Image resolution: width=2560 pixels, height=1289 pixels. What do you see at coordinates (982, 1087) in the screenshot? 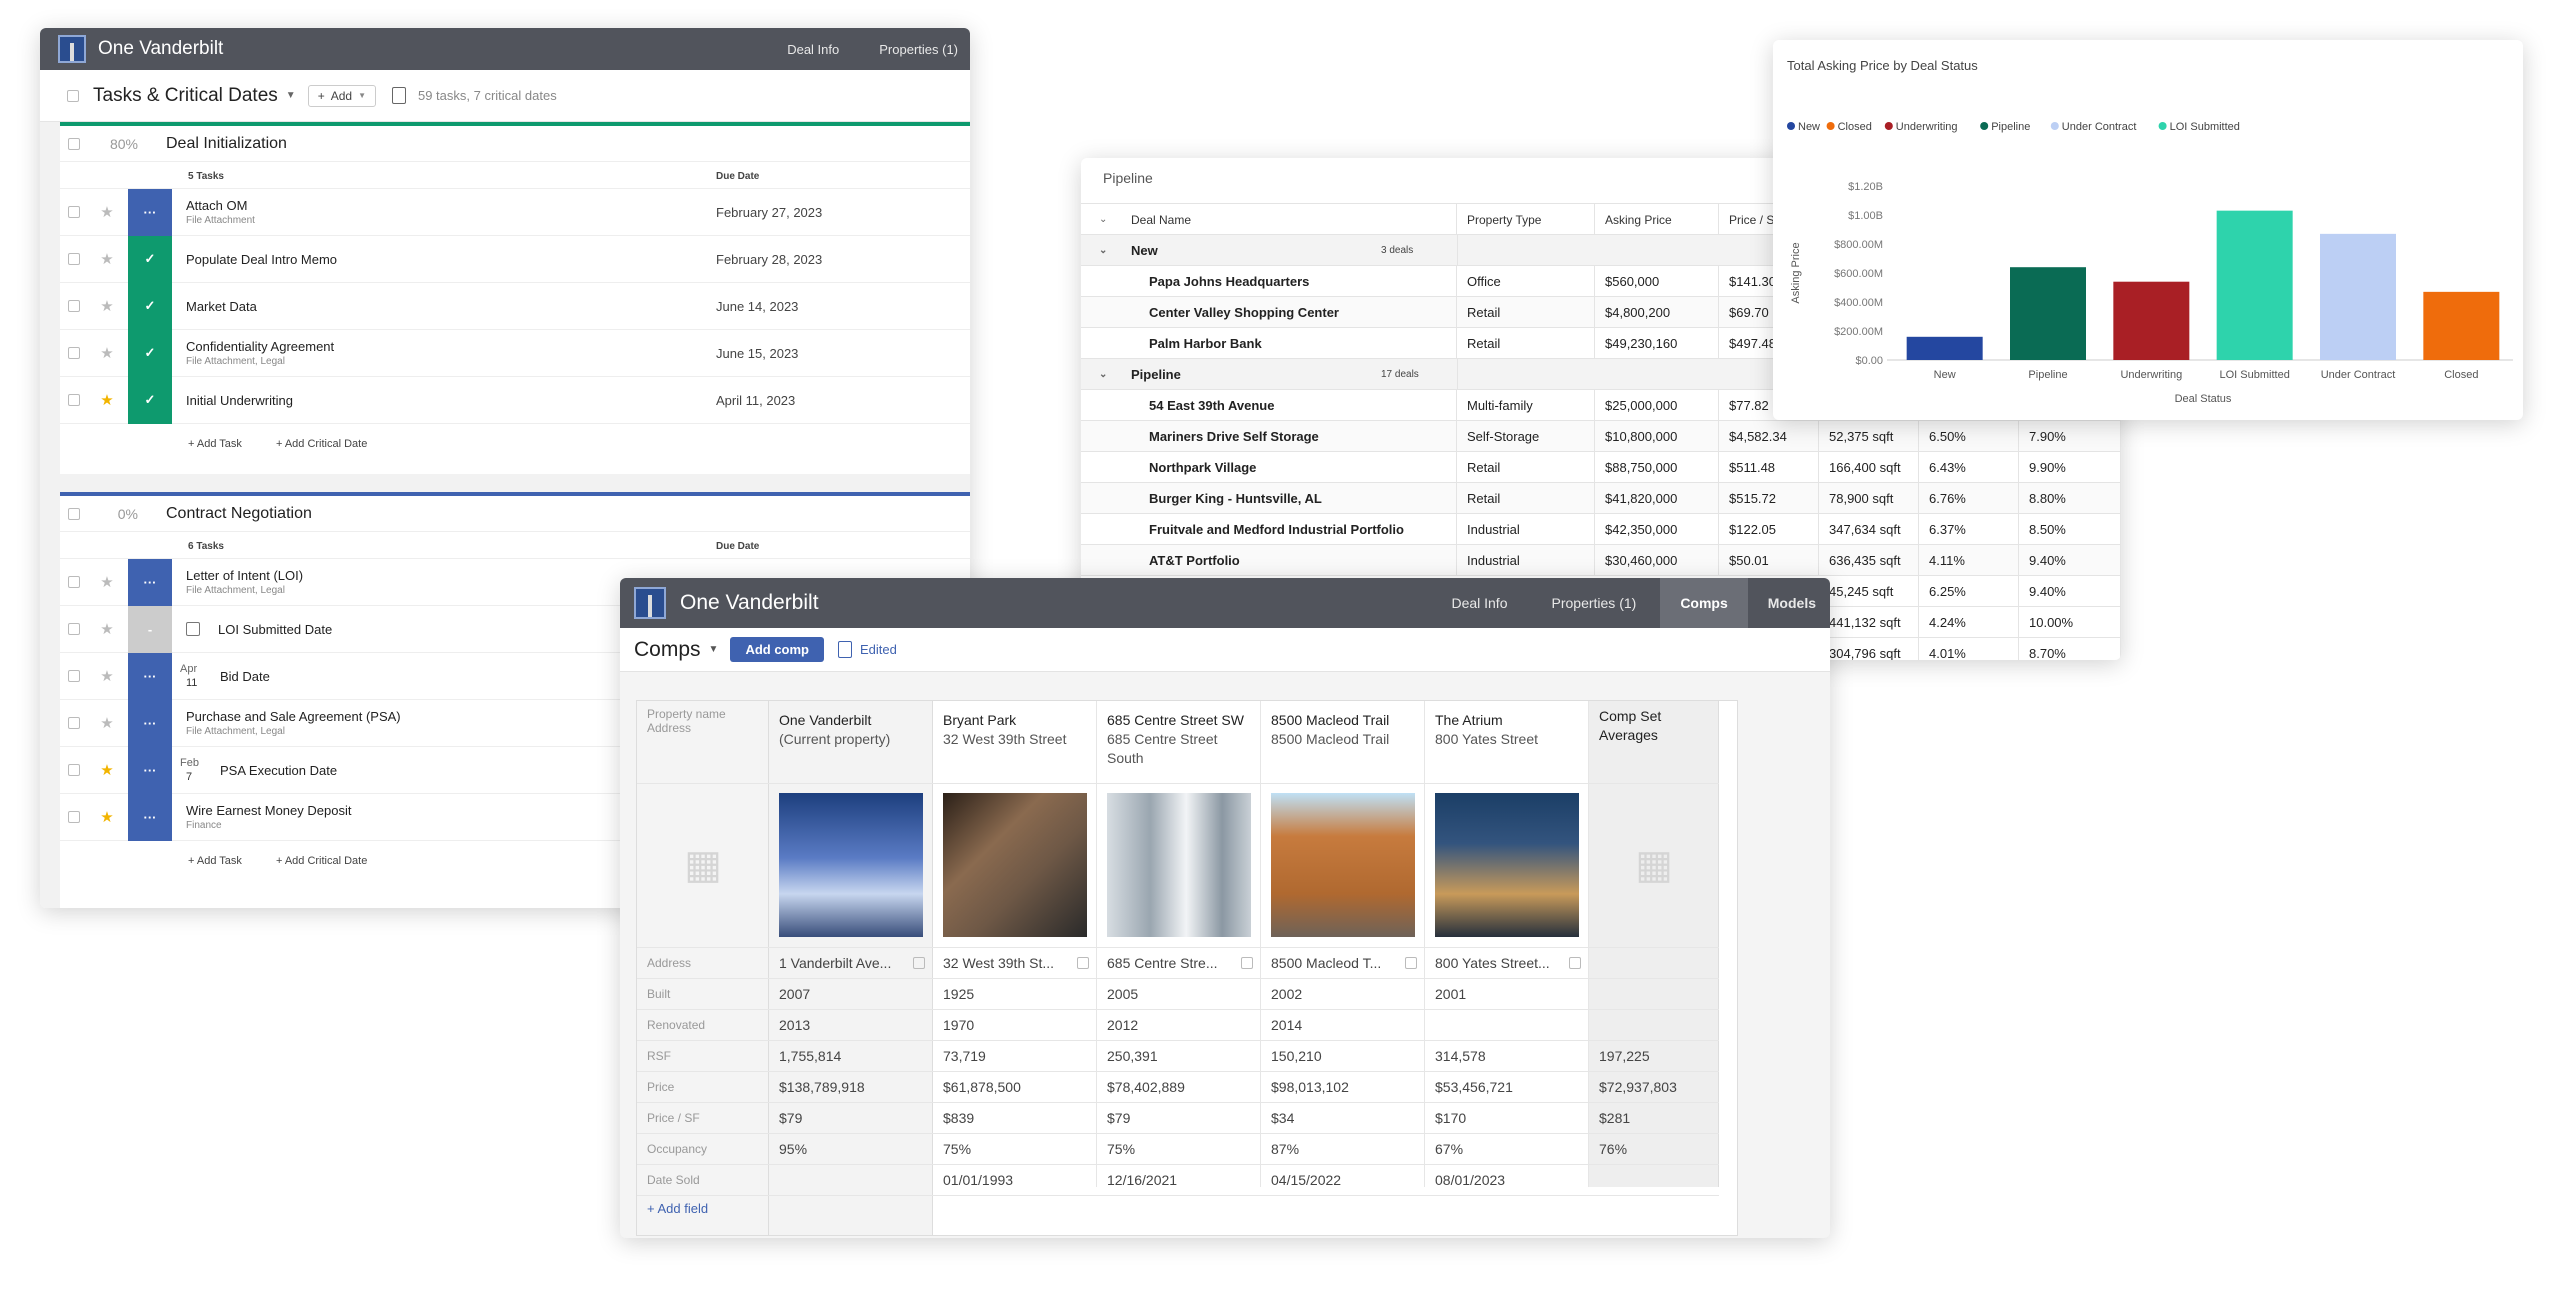
I see `field-value: $61,878,500` at bounding box center [982, 1087].